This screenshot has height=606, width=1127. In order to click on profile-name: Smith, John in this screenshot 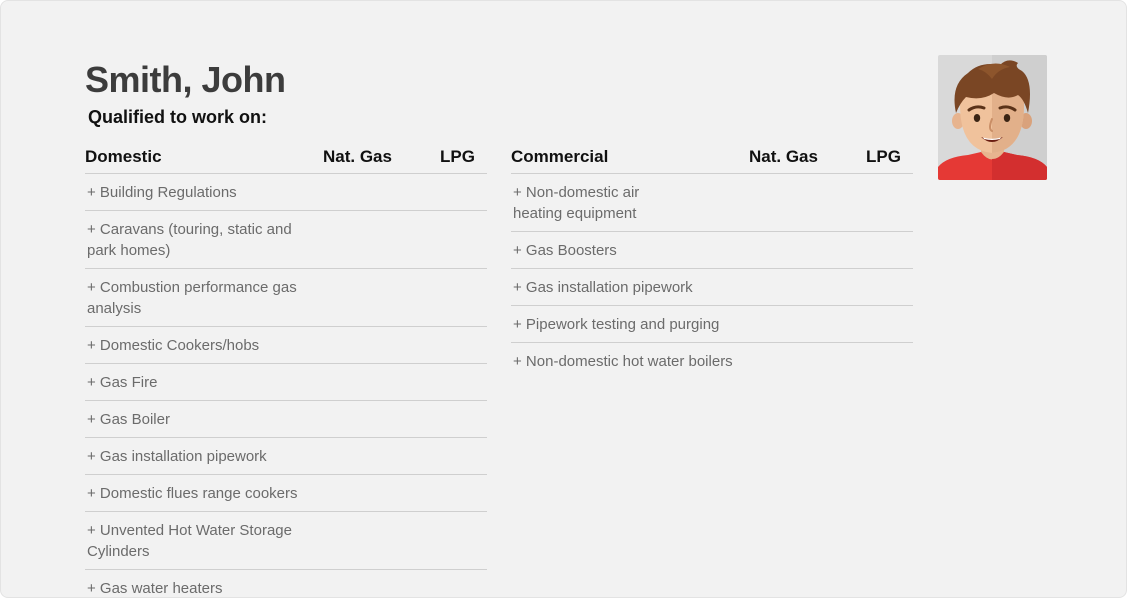, I will do `click(185, 79)`.